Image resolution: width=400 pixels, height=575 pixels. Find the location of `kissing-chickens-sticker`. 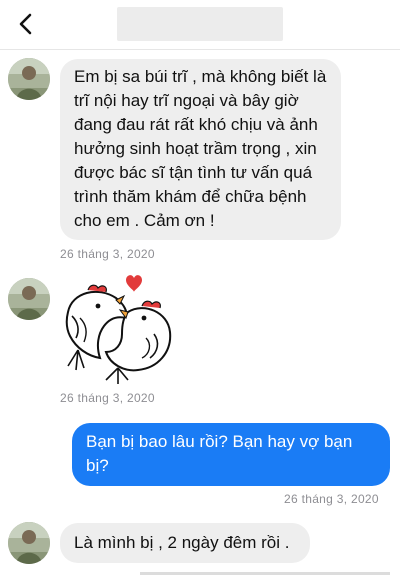

kissing-chickens-sticker is located at coordinates (118, 330).